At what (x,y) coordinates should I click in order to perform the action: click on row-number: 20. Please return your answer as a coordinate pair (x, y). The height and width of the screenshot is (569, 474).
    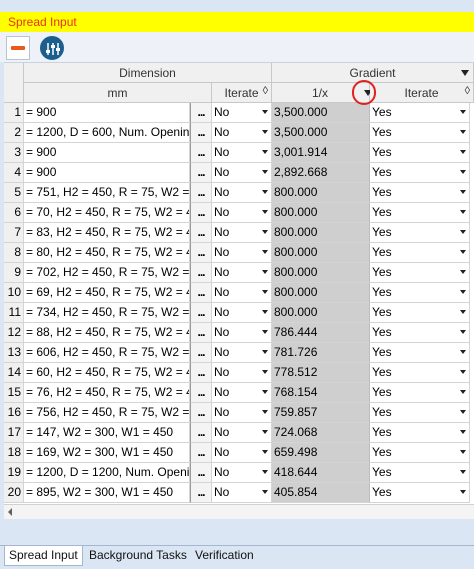
    Looking at the image, I should click on (14, 493).